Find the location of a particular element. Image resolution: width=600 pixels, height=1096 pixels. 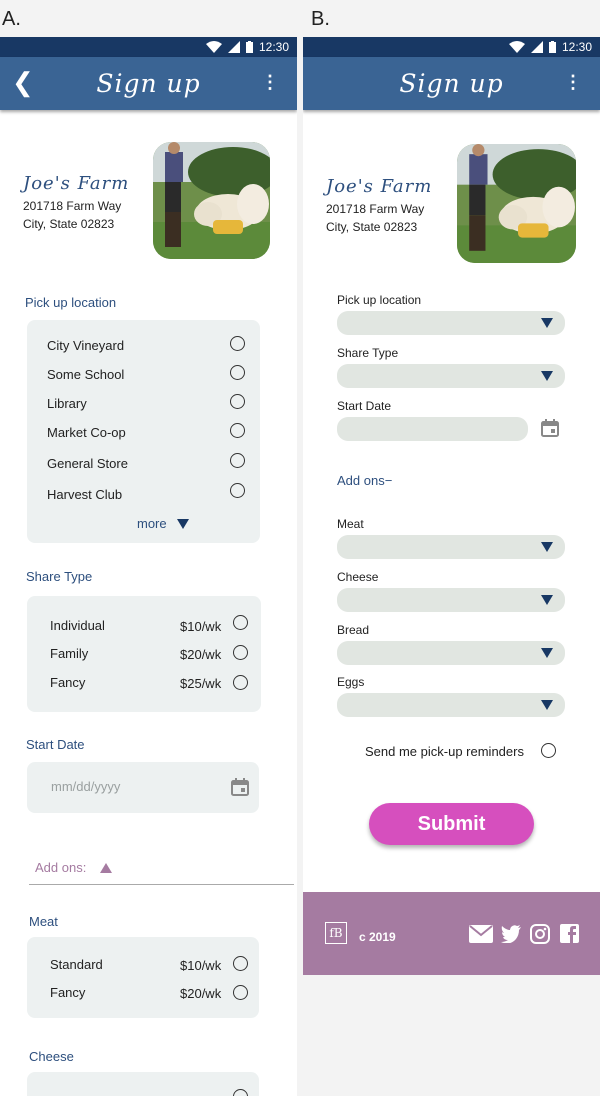

cheese-dropdown is located at coordinates (451, 600).